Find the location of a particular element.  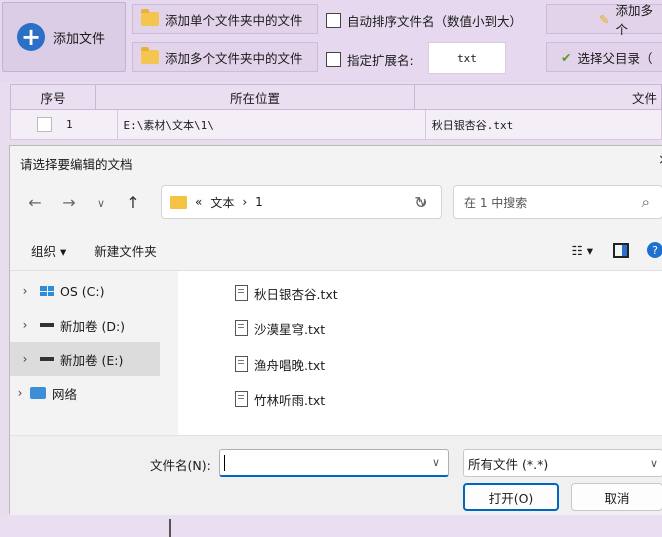

refresh-icon: ↻ is located at coordinates (421, 202).